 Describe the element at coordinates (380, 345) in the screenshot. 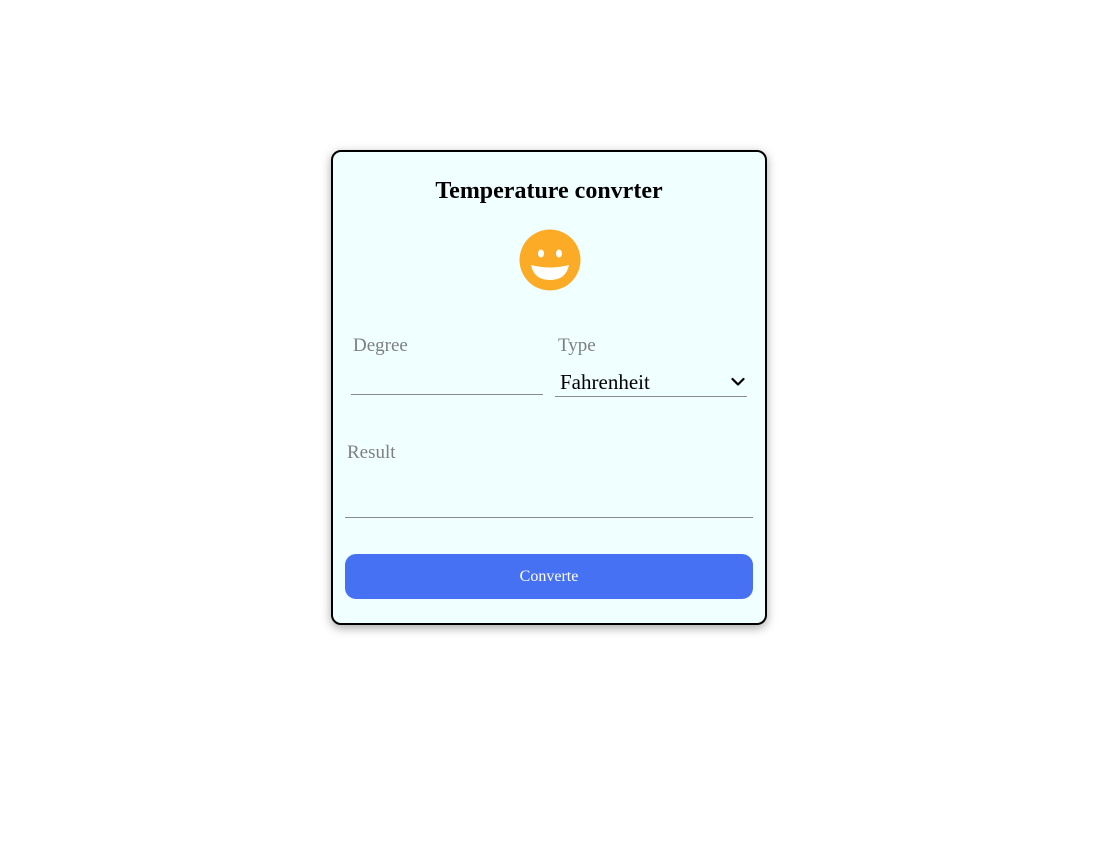

I see `degree-label: Degree` at that location.